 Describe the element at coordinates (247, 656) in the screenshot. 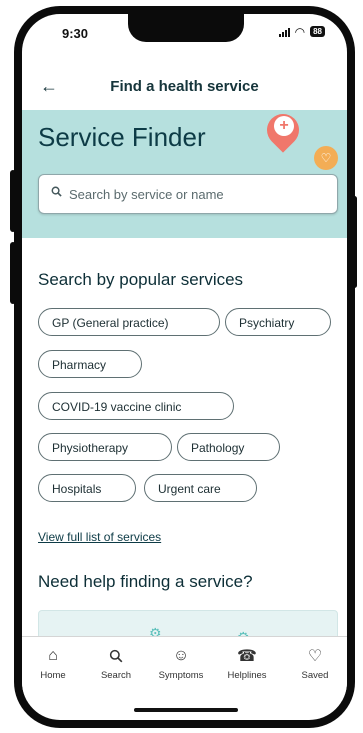

I see `phone-icon: ☎` at that location.